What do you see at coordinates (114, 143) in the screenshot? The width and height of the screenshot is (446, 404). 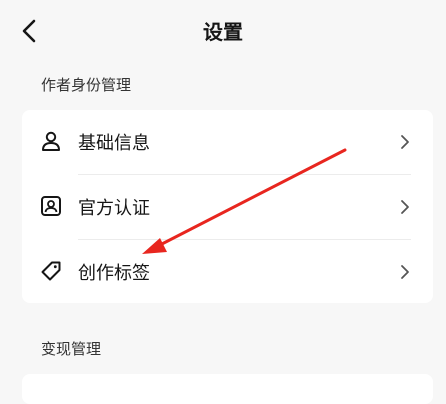 I see `settings-item-label: 基础信息` at bounding box center [114, 143].